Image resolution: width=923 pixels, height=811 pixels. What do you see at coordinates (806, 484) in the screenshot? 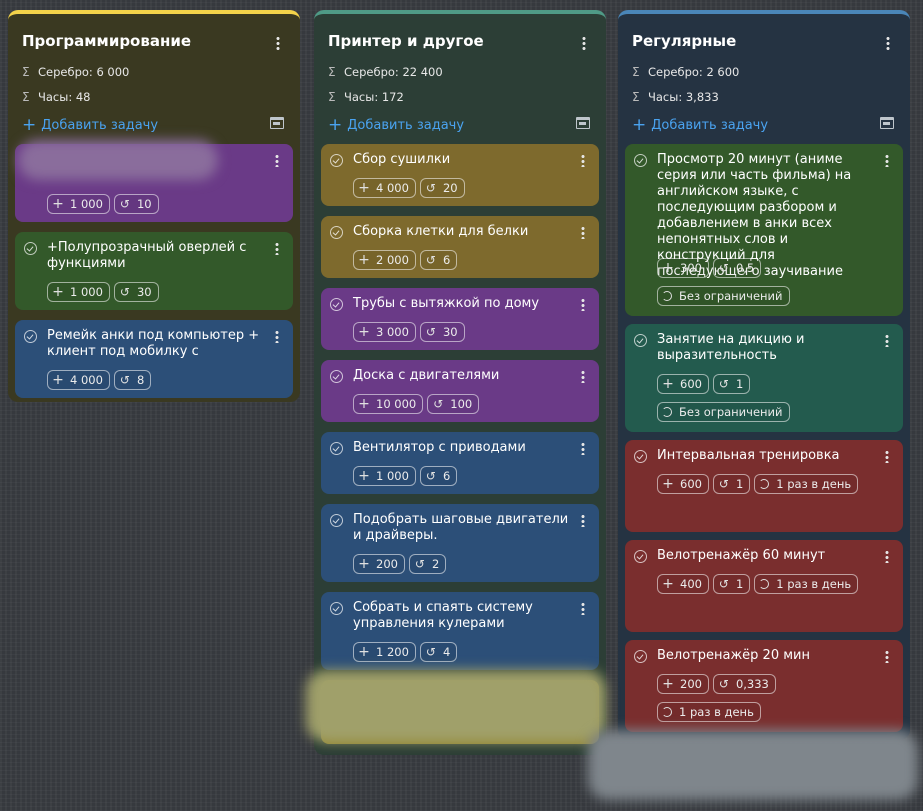
I see `schedule-chip: 1 раз в день` at bounding box center [806, 484].